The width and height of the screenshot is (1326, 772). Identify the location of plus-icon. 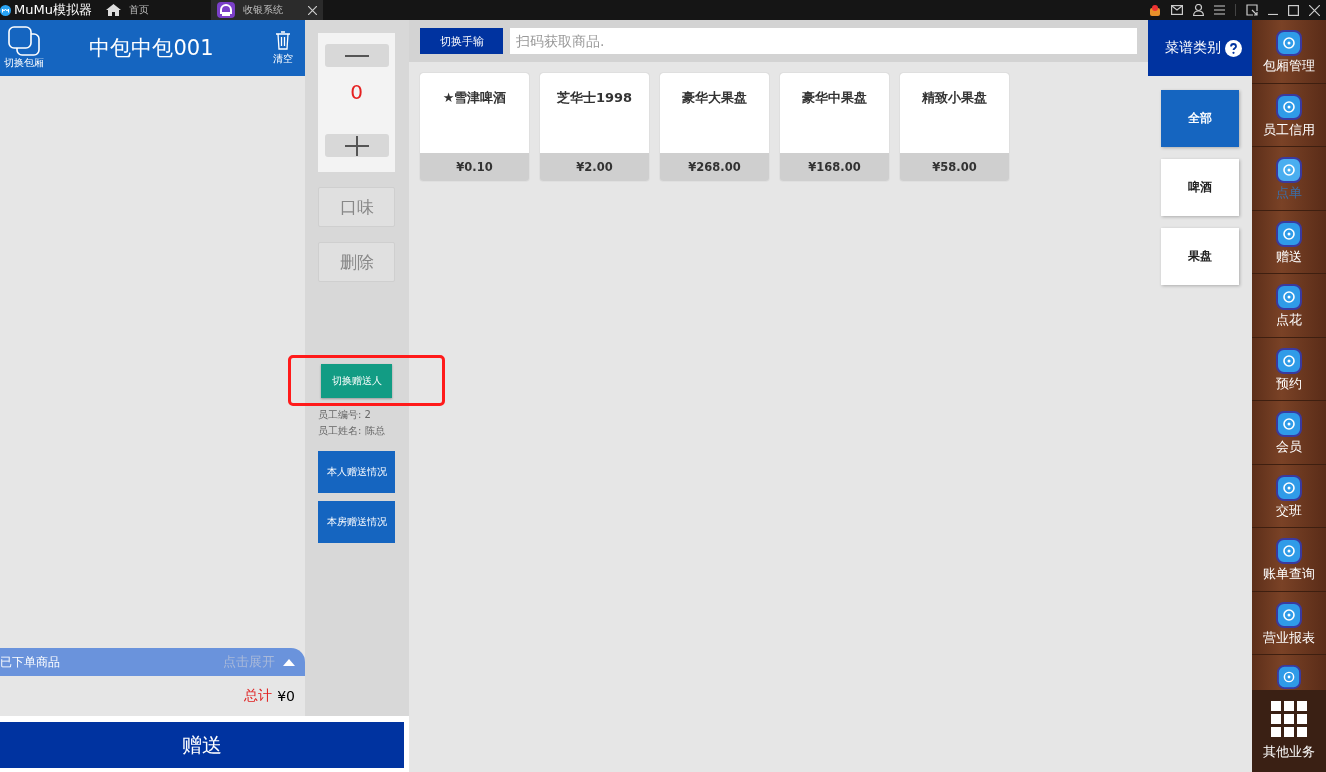
(356, 145).